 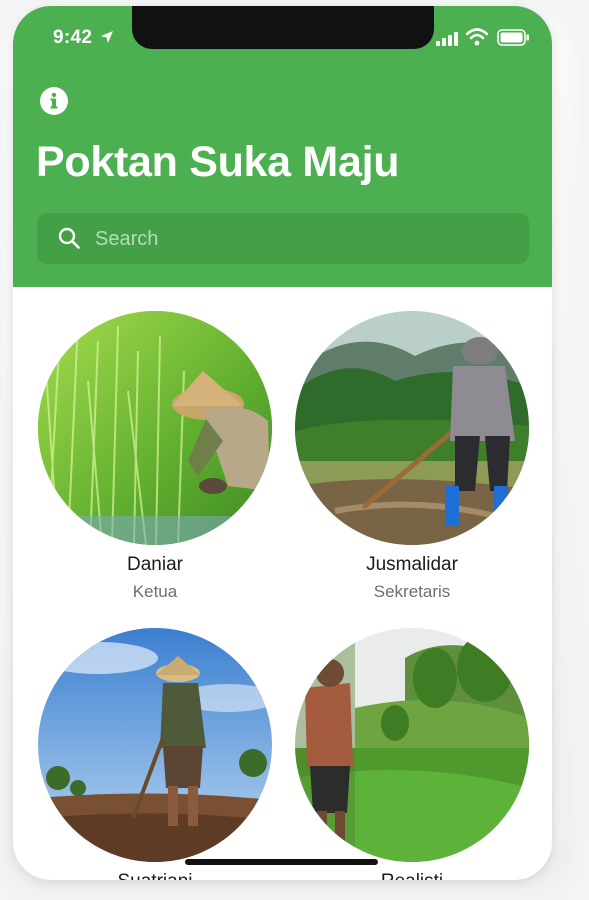 I want to click on search-icon, so click(x=69, y=238).